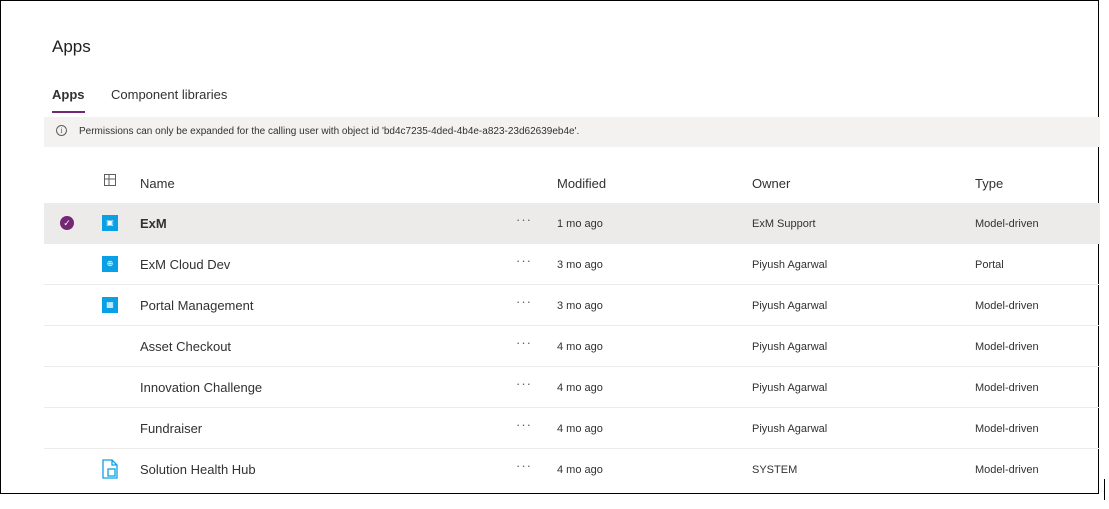 Image resolution: width=1109 pixels, height=509 pixels. I want to click on owner-value: ExM Support, so click(784, 224).